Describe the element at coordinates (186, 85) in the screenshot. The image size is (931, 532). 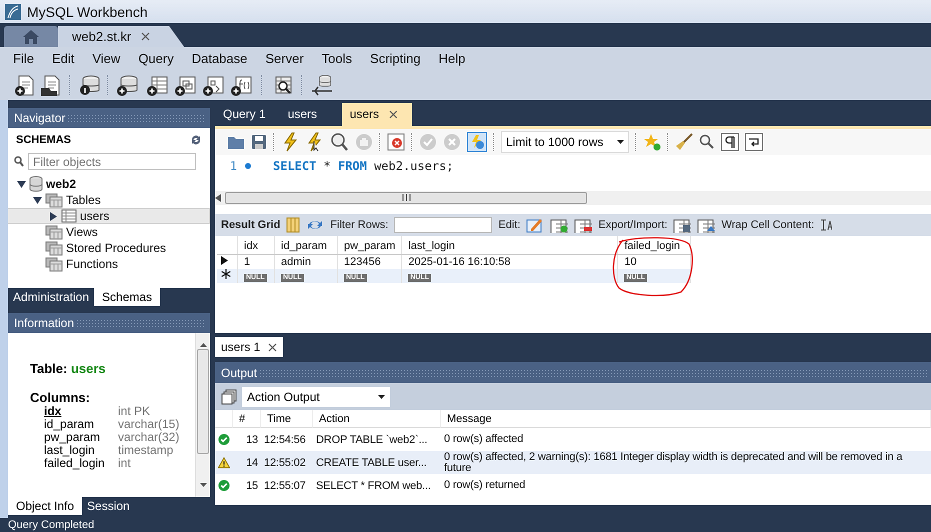
I see `view-add-icon` at that location.